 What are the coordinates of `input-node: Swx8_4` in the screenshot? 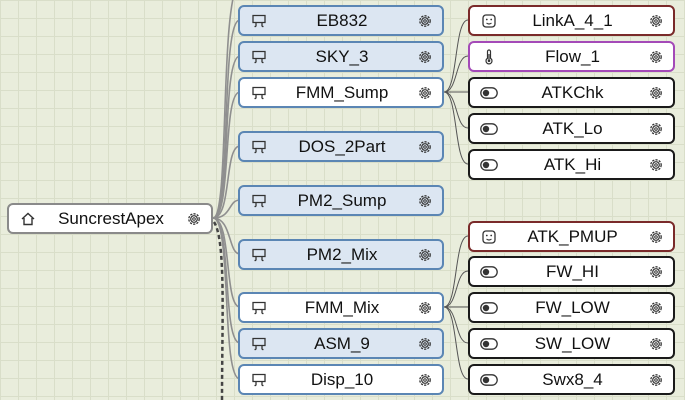 It's located at (571, 379).